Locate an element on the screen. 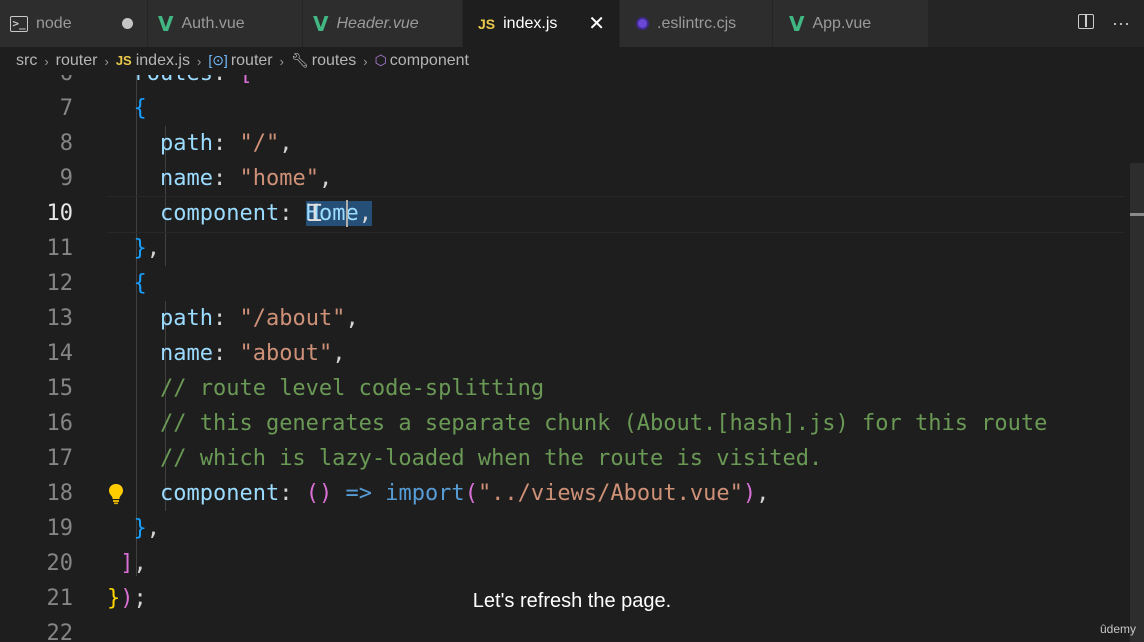 This screenshot has height=642, width=1144. line-number: 17 is located at coordinates (60, 458).